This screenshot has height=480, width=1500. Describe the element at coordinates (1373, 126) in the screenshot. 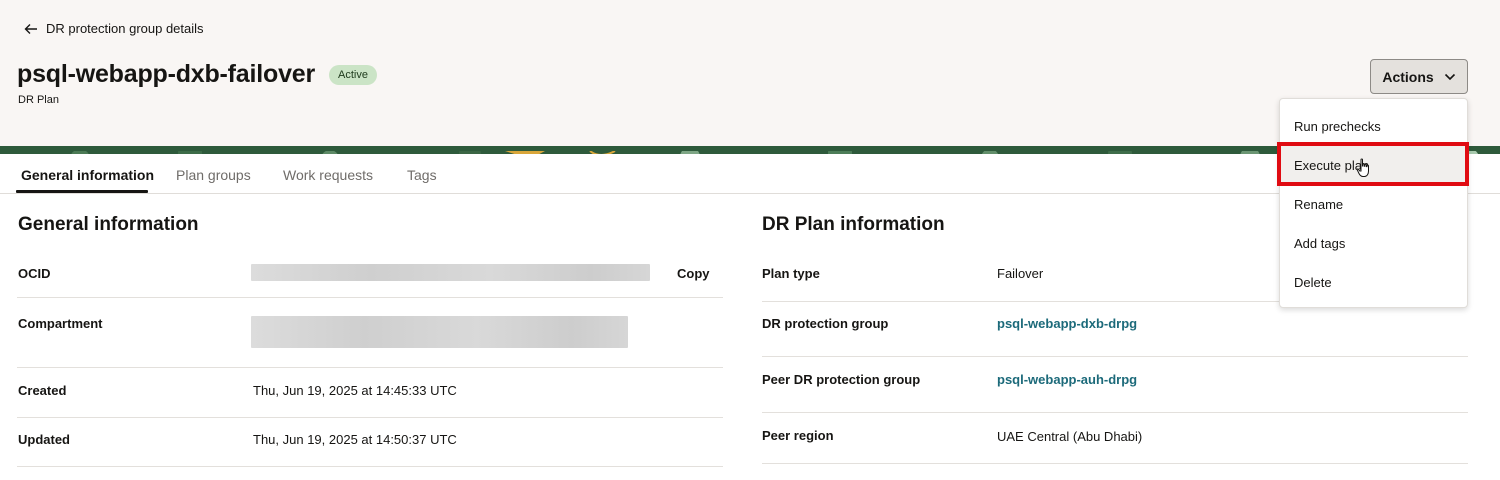

I see `menu-item-run-prechecks: Run prechecks` at that location.